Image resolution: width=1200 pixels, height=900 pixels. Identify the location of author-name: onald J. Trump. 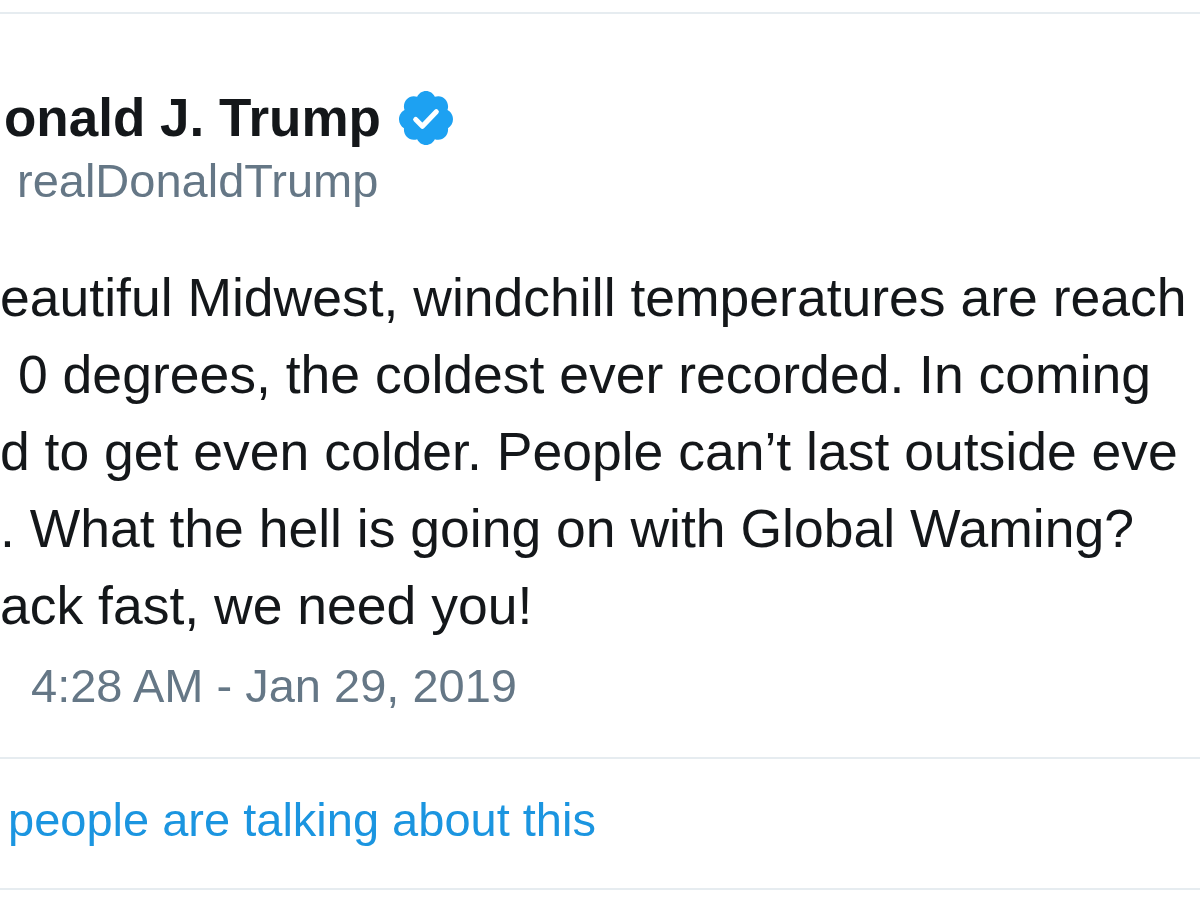
(192, 118).